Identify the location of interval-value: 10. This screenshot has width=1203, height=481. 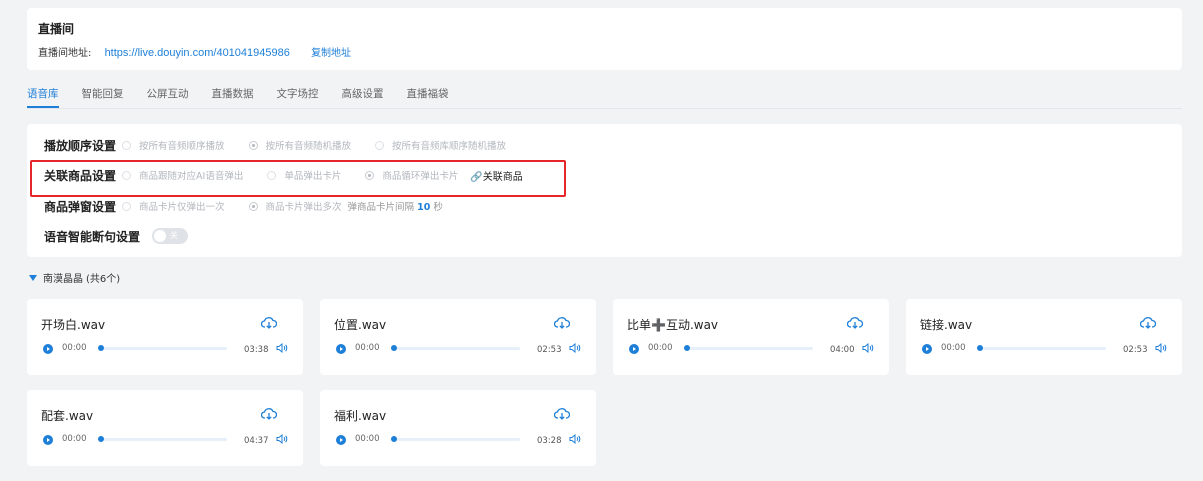
(423, 207).